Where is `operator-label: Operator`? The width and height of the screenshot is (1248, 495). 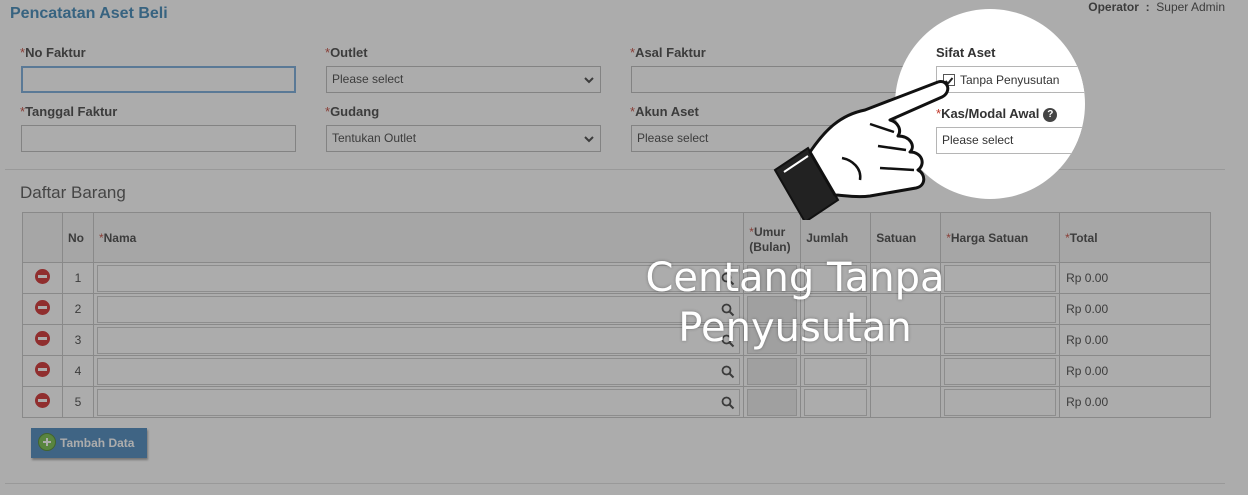 operator-label: Operator is located at coordinates (1113, 7).